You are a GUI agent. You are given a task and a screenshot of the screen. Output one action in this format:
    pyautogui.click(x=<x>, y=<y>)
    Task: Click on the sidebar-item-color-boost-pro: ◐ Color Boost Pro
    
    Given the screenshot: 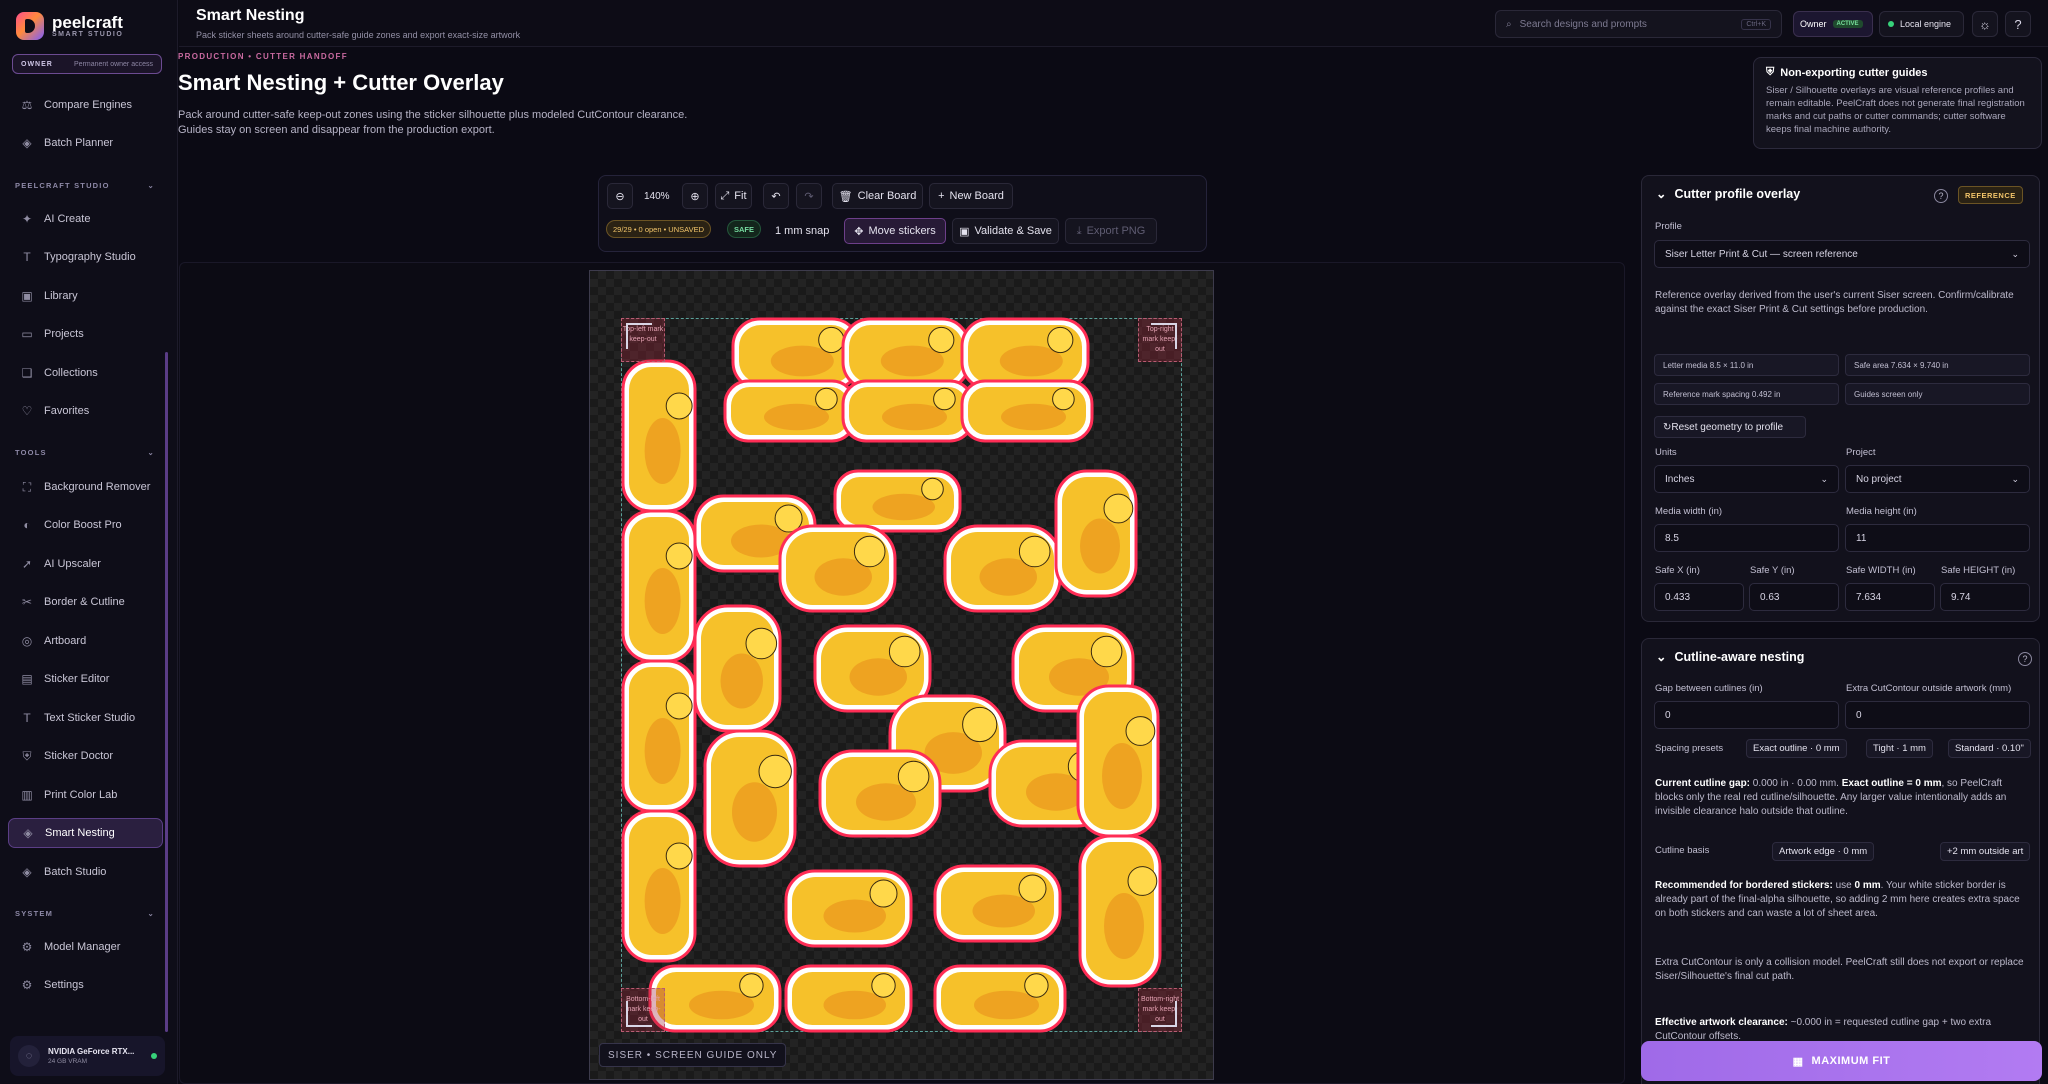 What is the action you would take?
    pyautogui.click(x=85, y=525)
    